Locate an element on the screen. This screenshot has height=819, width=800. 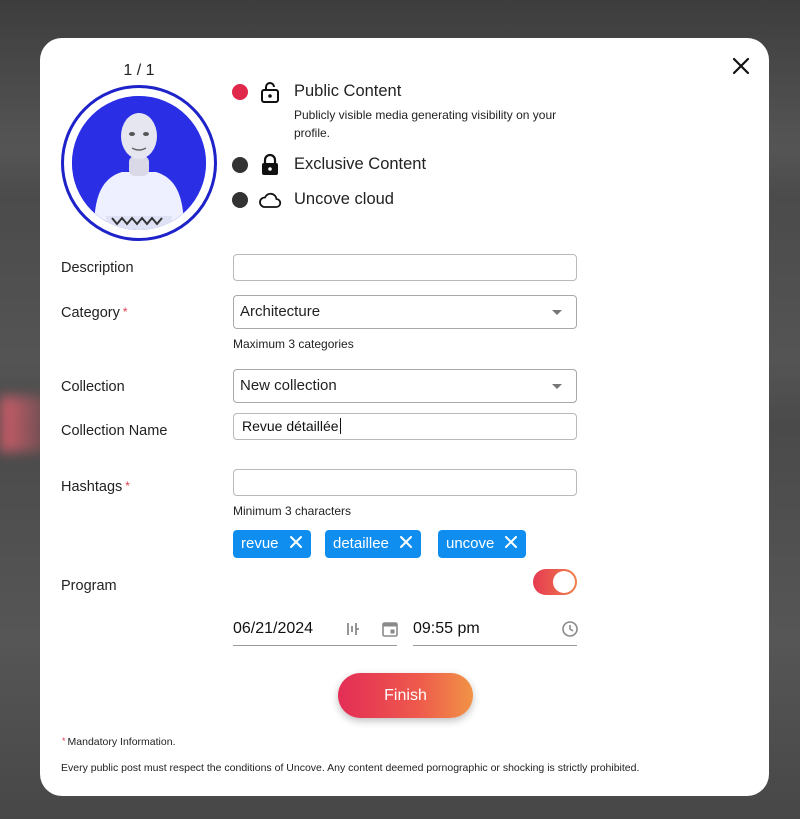
hashtag-chip: uncove is located at coordinates (482, 544).